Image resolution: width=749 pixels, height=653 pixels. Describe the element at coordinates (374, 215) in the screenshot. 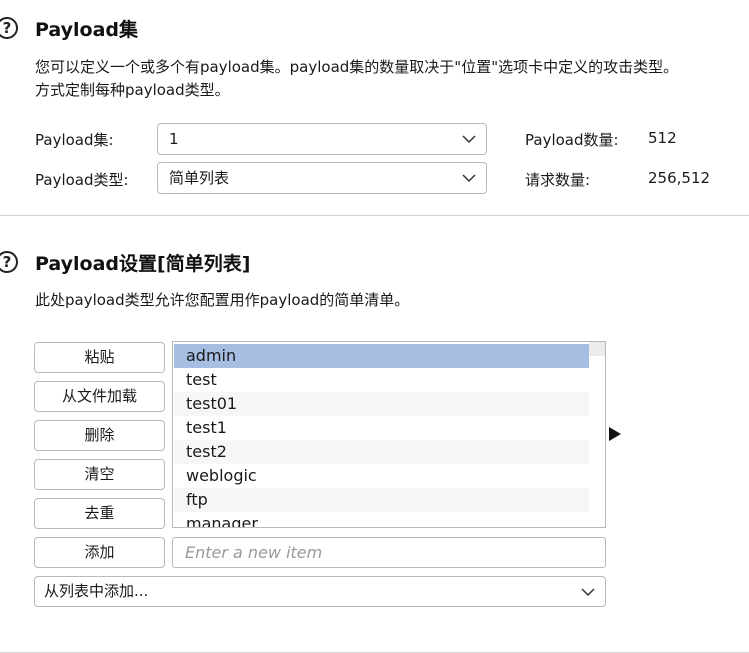

I see `section-divider` at that location.